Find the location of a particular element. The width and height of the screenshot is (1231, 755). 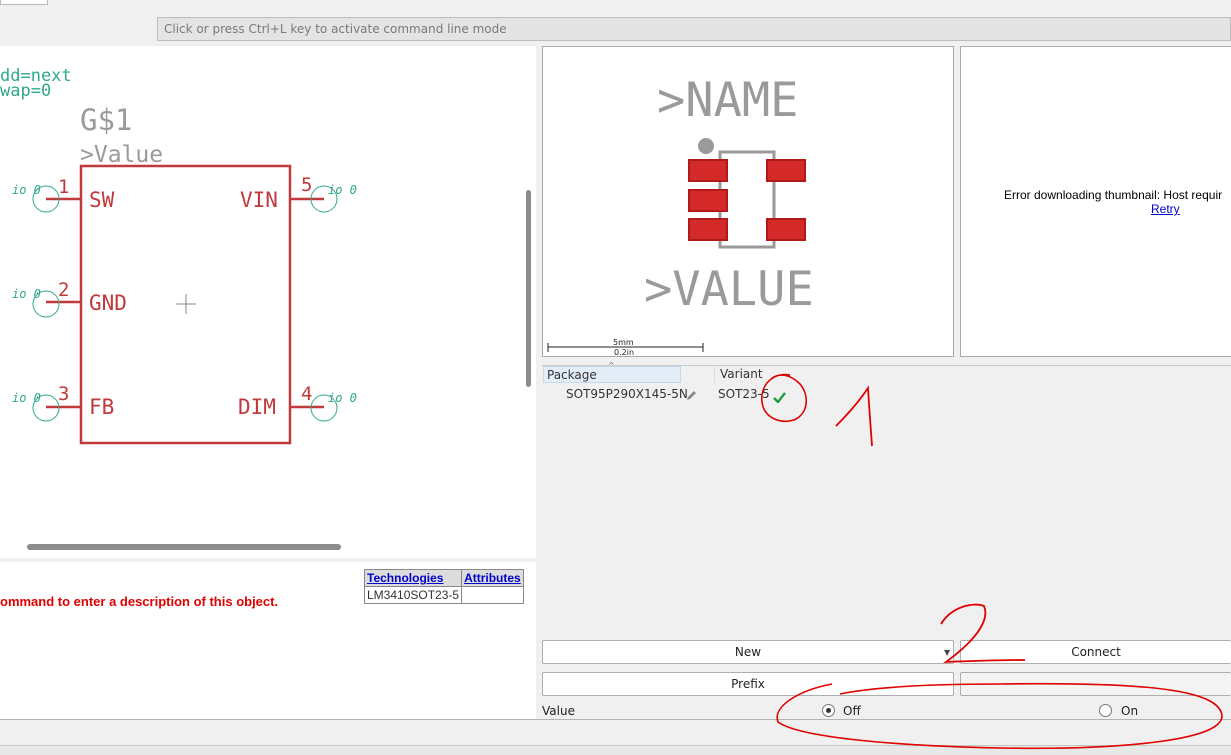

pin-number: 4 is located at coordinates (306, 394).